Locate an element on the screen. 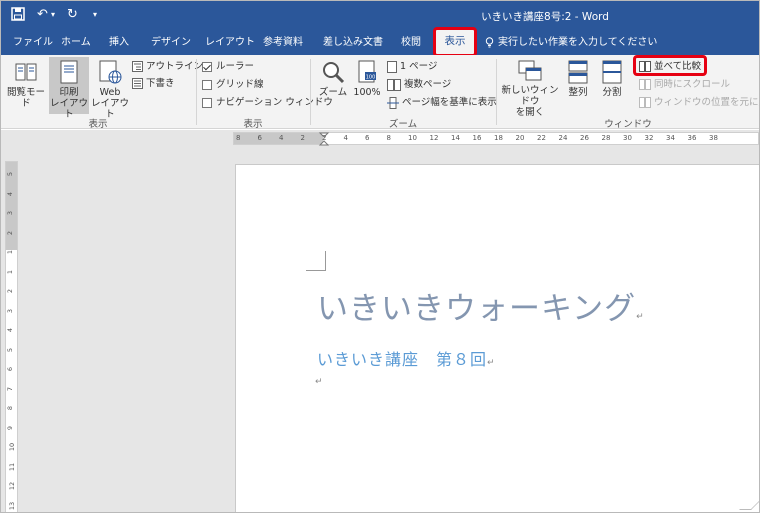  multiple-pages-icon is located at coordinates (394, 84).